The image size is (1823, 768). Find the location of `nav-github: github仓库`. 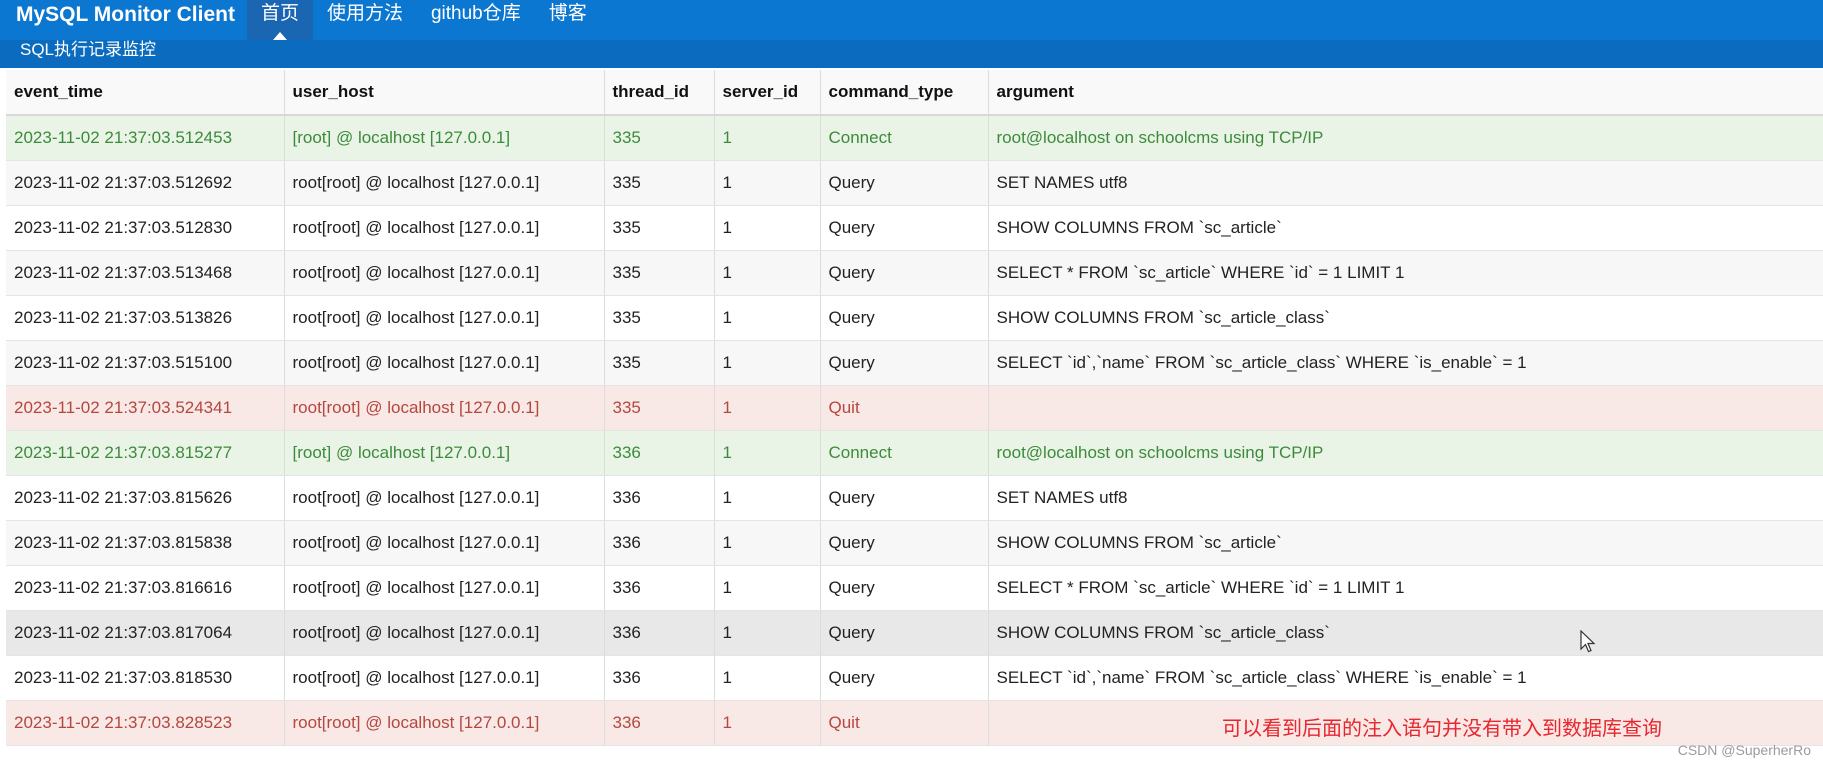

nav-github: github仓库 is located at coordinates (476, 20).